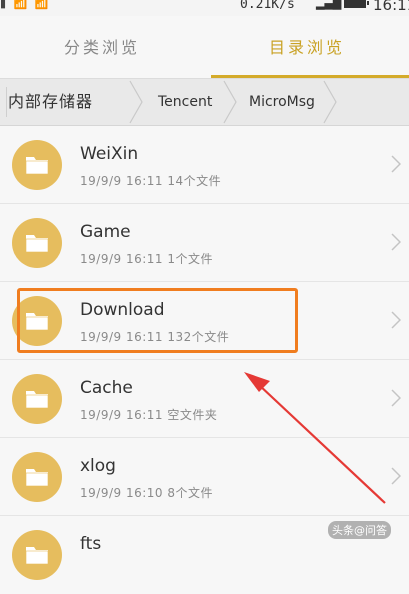 This screenshot has height=594, width=409. Describe the element at coordinates (105, 232) in the screenshot. I see `folder-name: Game` at that location.